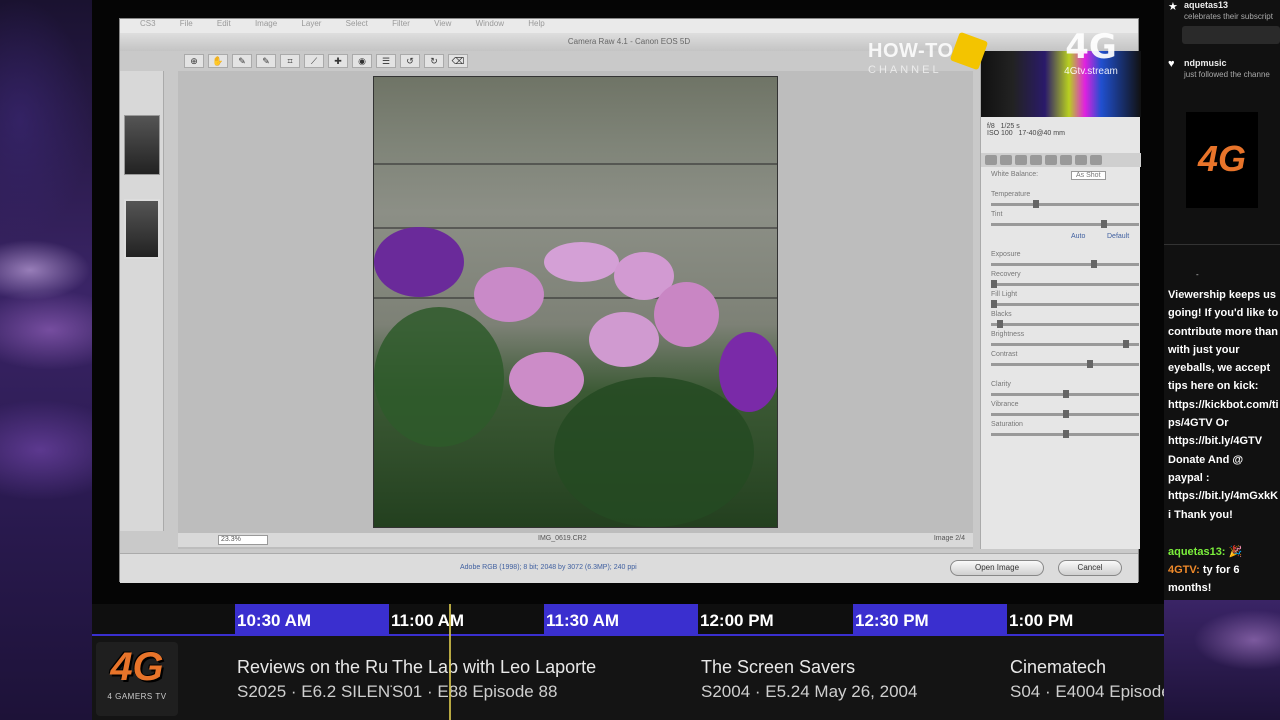  I want to click on space-background-left, so click(46, 360).